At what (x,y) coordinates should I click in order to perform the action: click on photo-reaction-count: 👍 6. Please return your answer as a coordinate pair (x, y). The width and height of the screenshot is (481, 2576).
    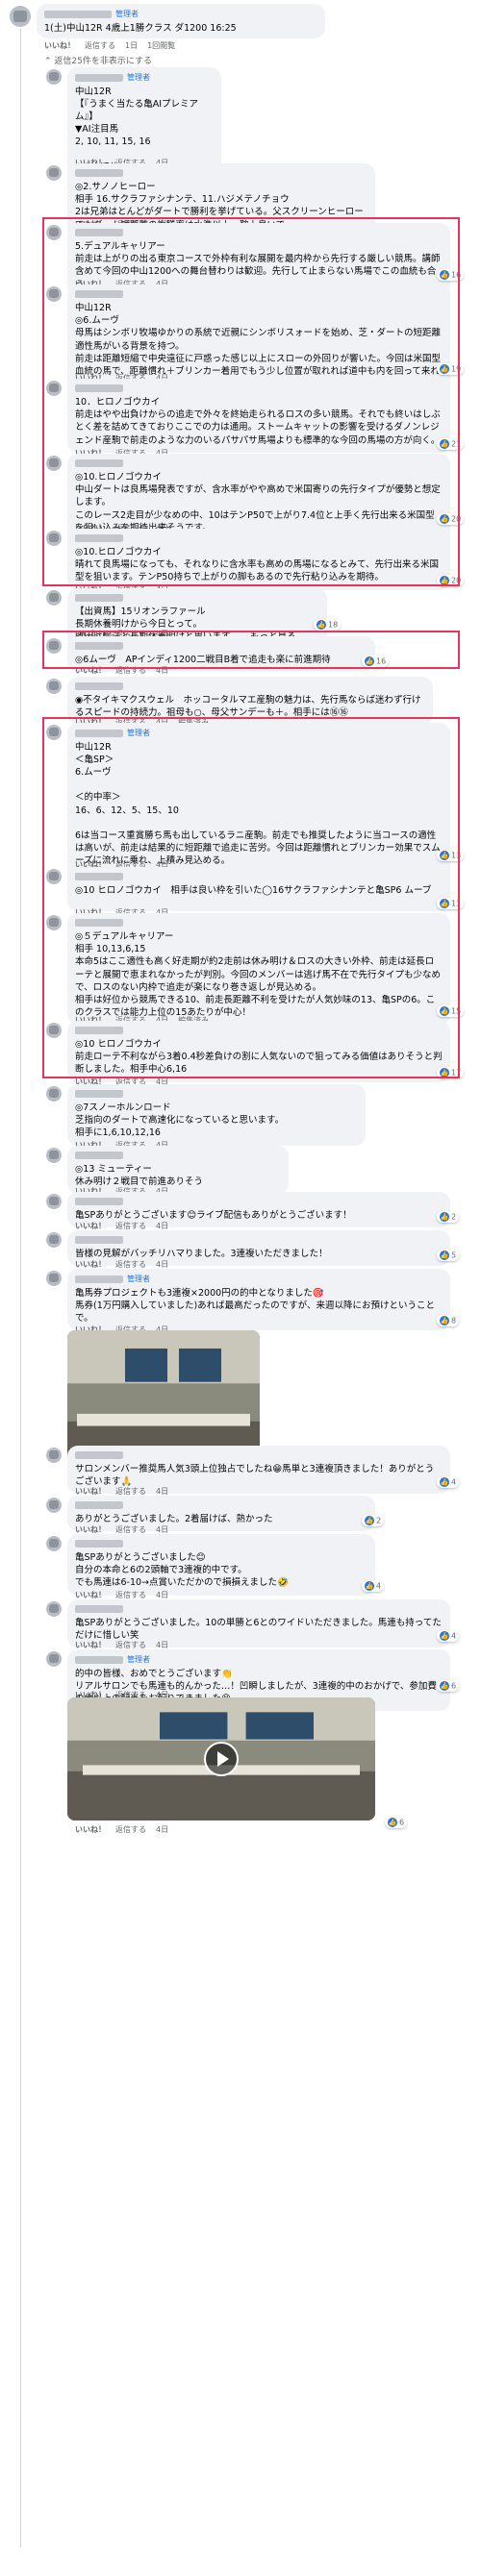
    Looking at the image, I should click on (396, 1823).